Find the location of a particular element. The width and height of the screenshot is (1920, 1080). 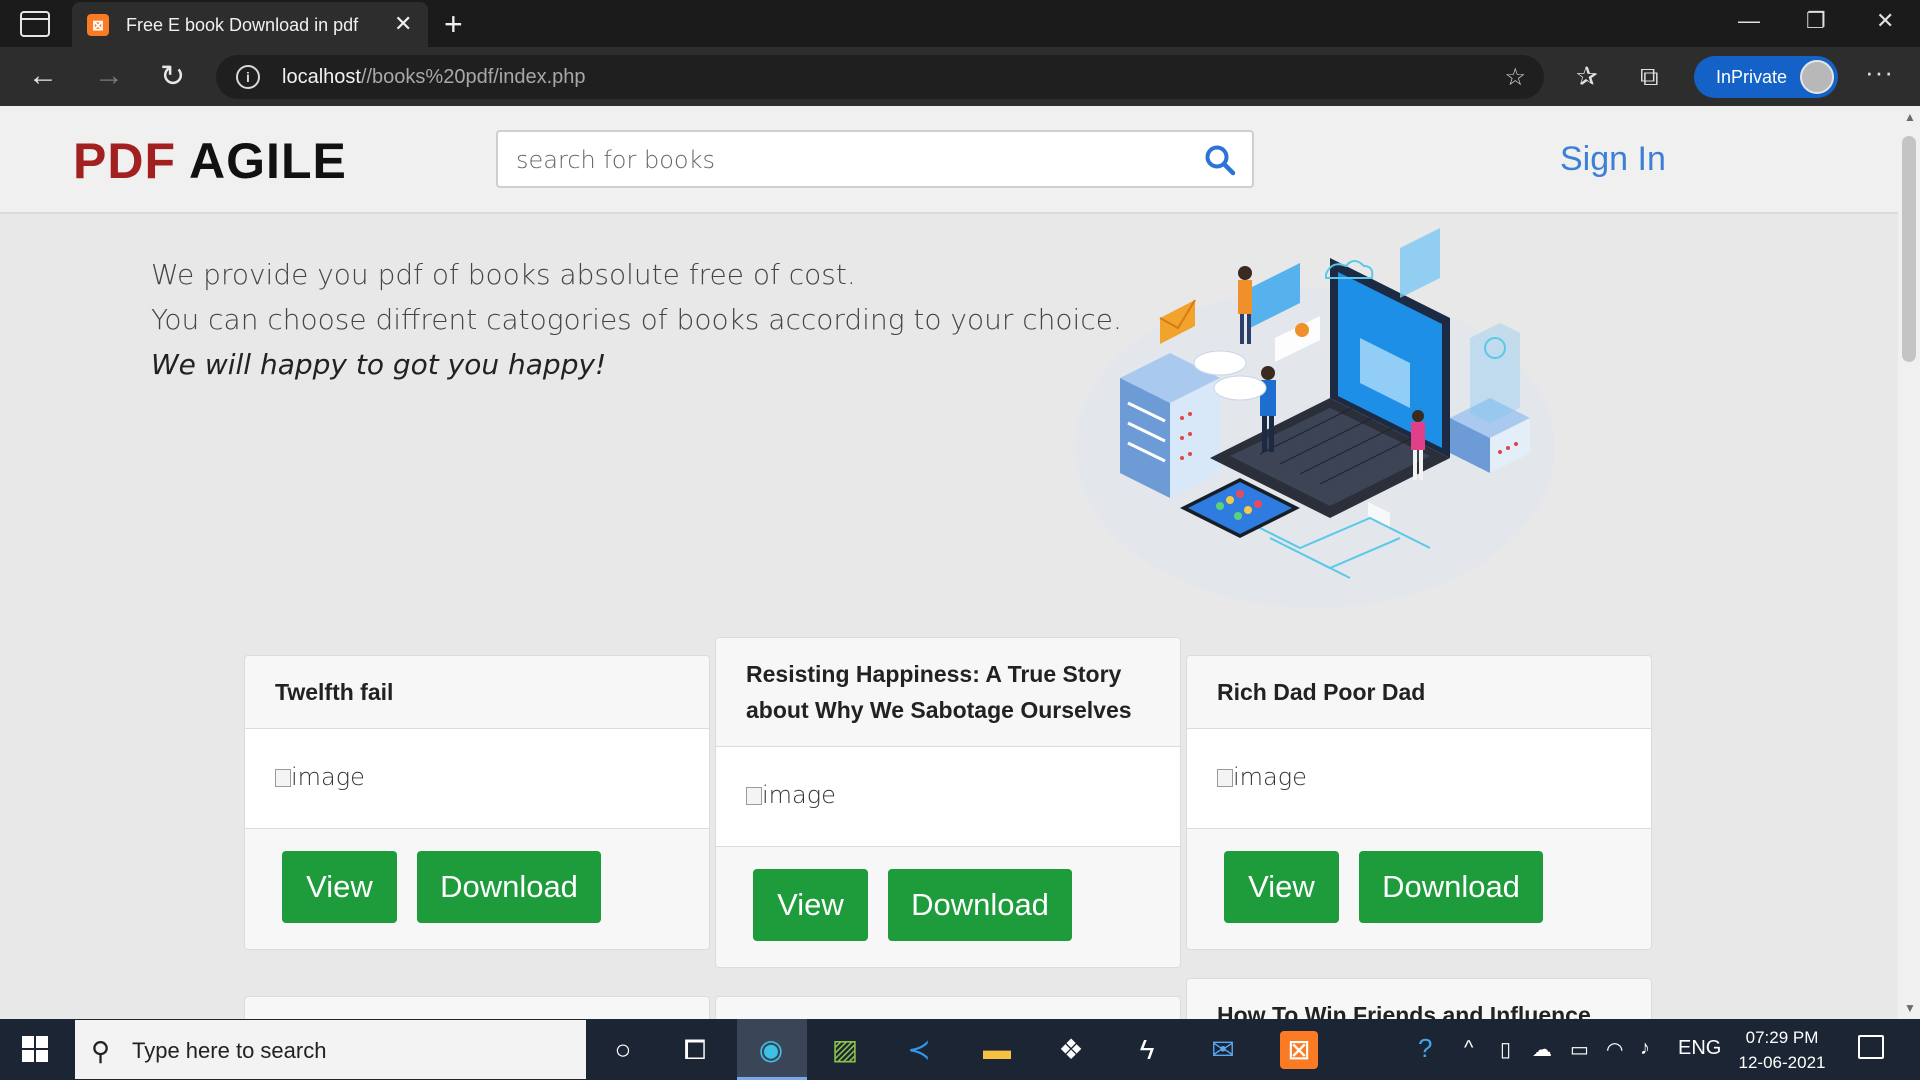

address-bar: i localhost//books%20pdf/index.php ☆ is located at coordinates (880, 77).